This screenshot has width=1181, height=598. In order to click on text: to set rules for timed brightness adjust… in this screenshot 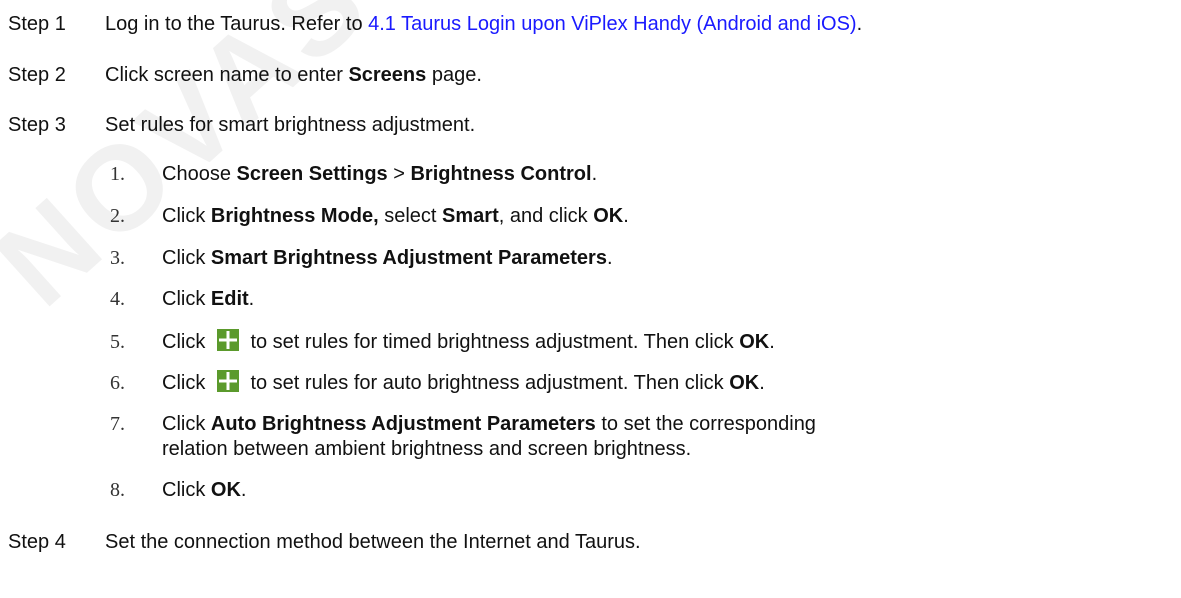, I will do `click(492, 342)`.